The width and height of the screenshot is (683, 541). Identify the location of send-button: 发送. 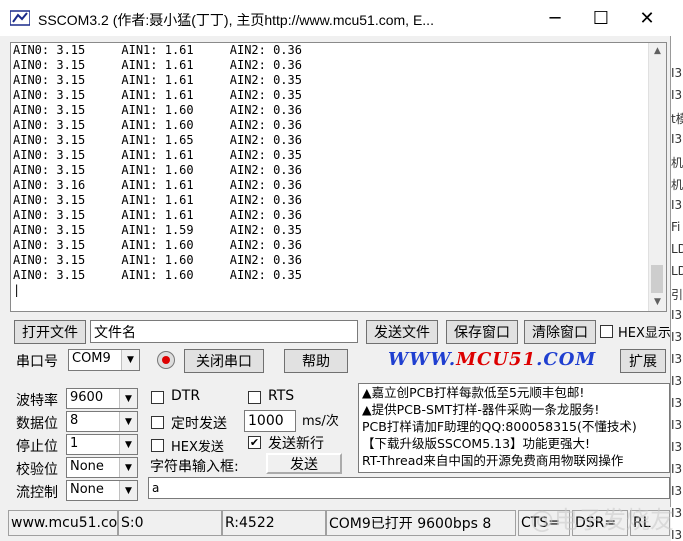
(304, 463).